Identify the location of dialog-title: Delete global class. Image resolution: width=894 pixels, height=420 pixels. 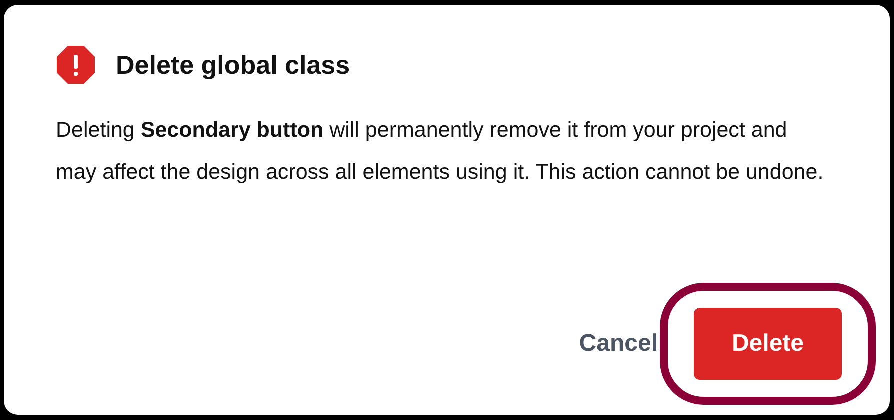
(233, 65).